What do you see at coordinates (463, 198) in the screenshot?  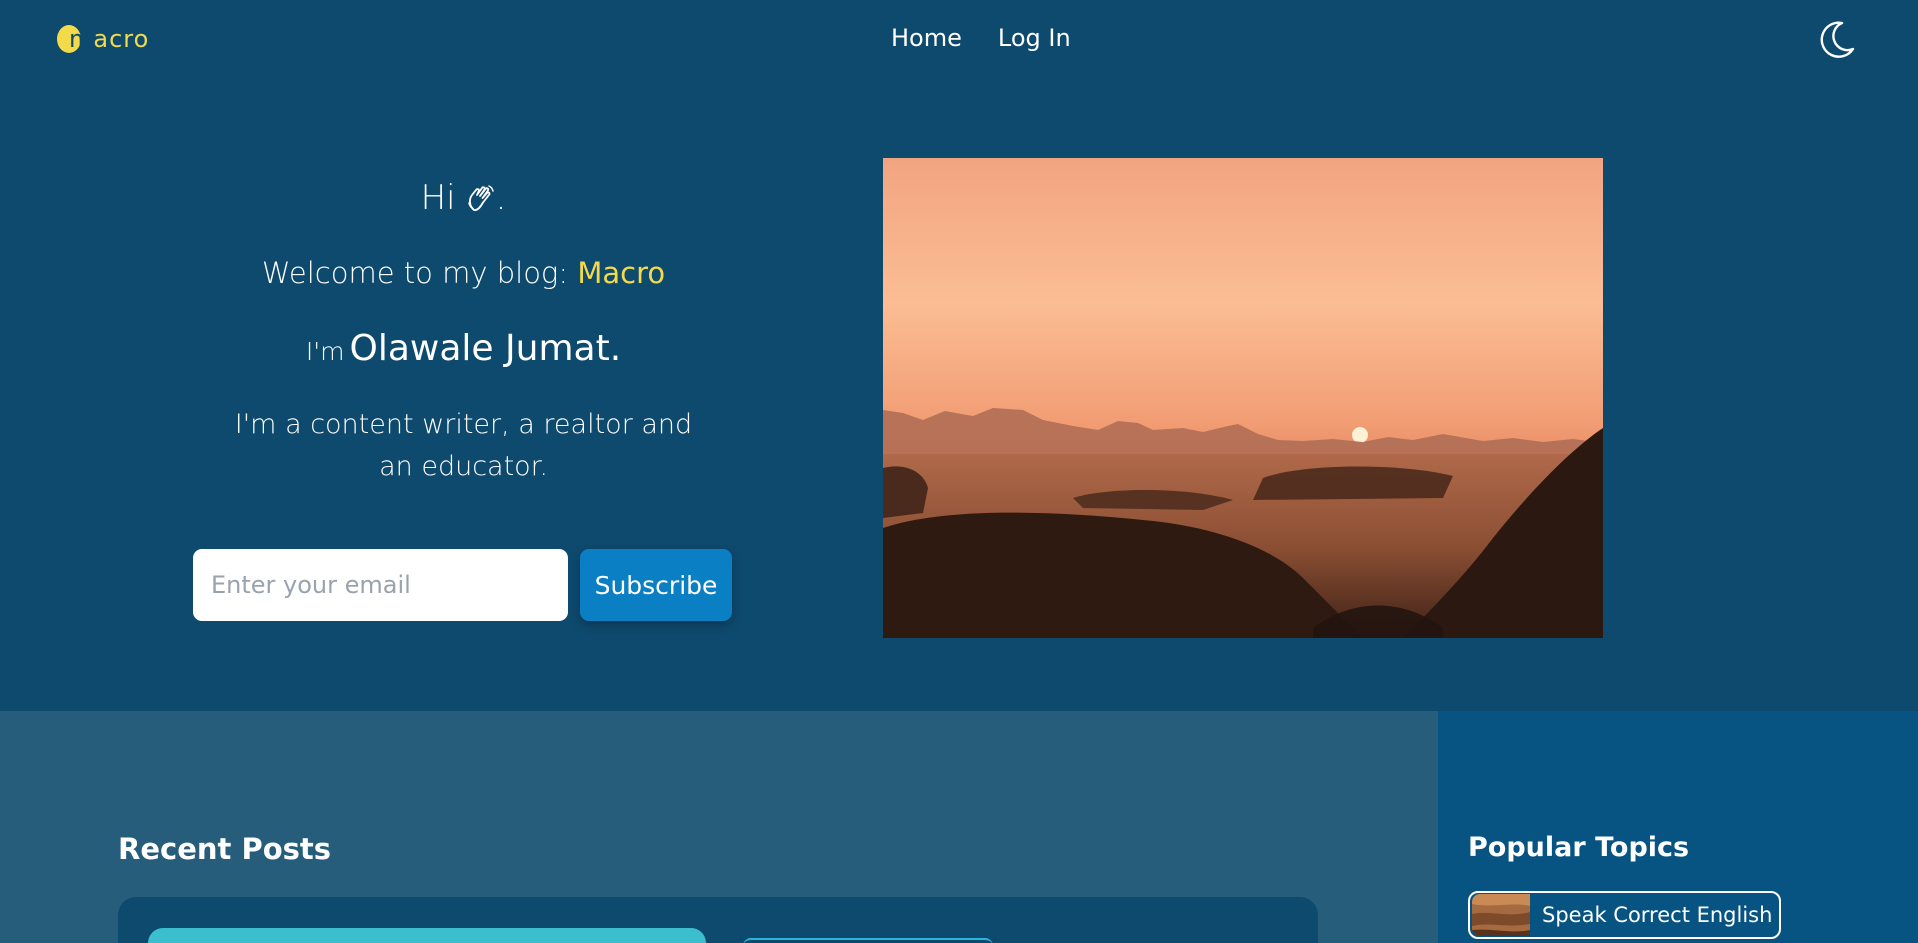 I see `greeting: Hi .` at bounding box center [463, 198].